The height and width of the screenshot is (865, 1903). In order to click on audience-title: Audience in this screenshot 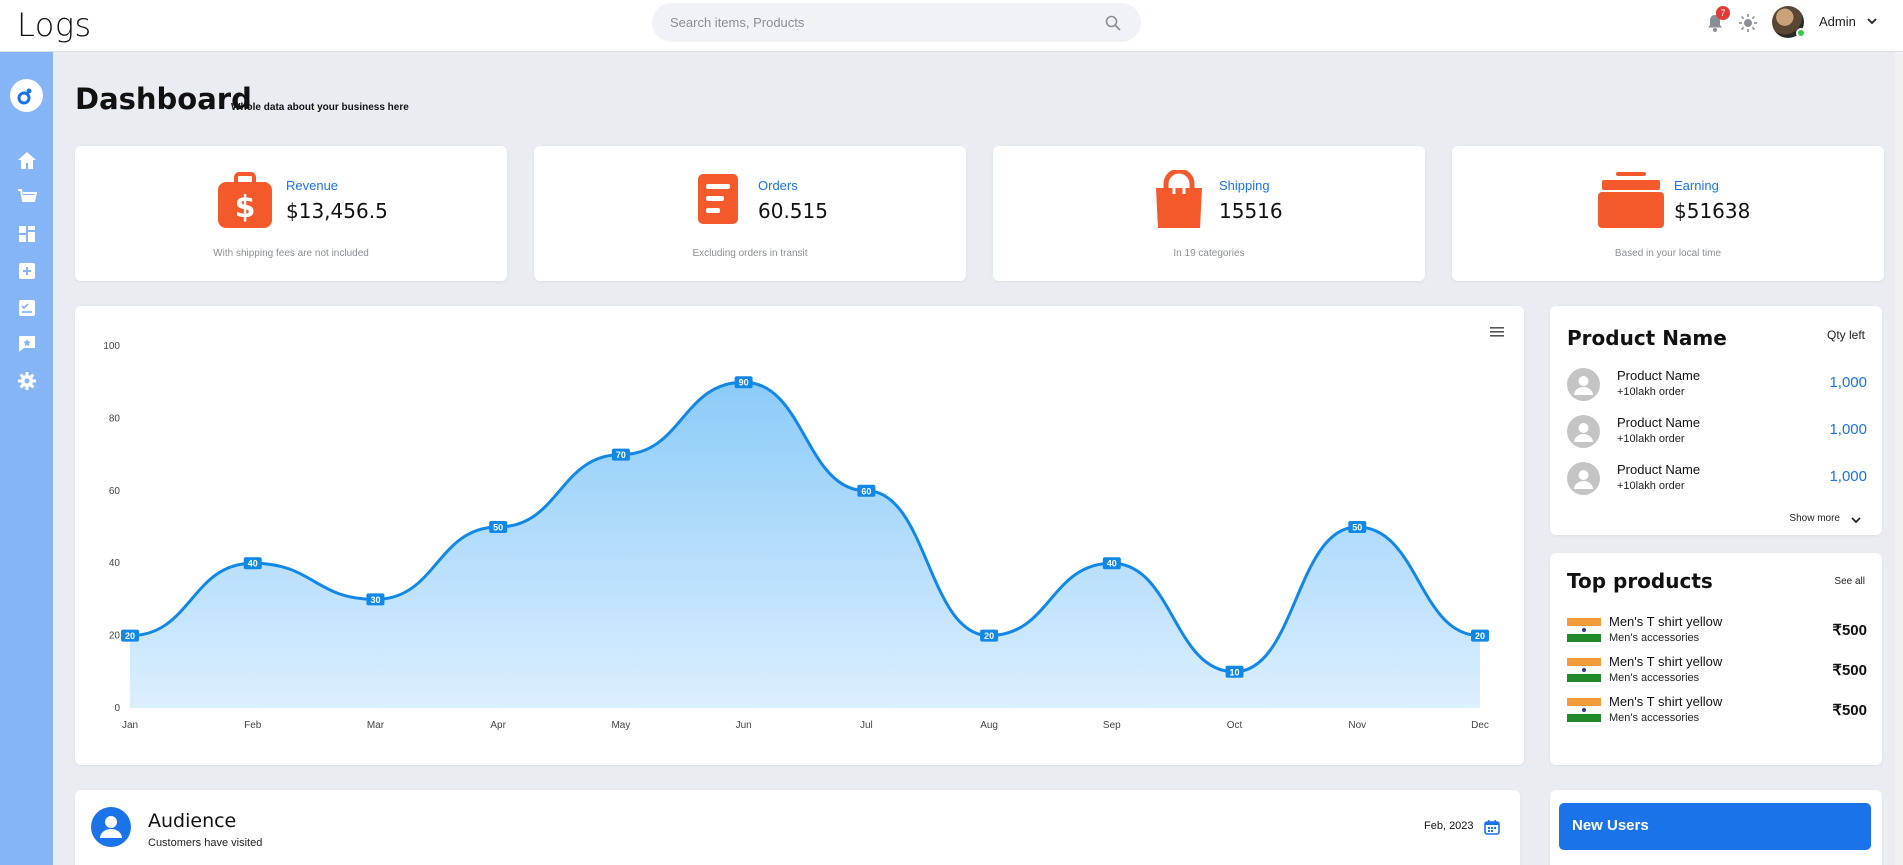, I will do `click(192, 821)`.